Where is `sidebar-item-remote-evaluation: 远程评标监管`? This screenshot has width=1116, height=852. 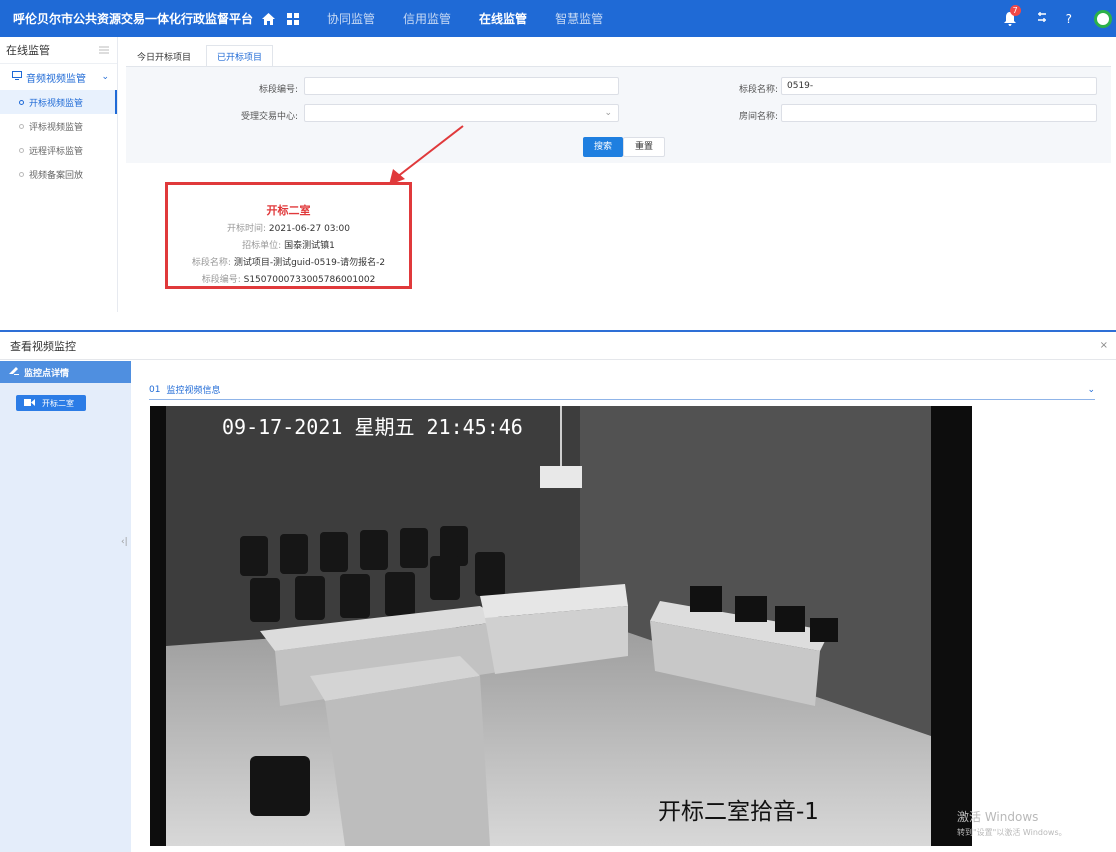
sidebar-item-remote-evaluation: 远程评标监管 is located at coordinates (58, 150).